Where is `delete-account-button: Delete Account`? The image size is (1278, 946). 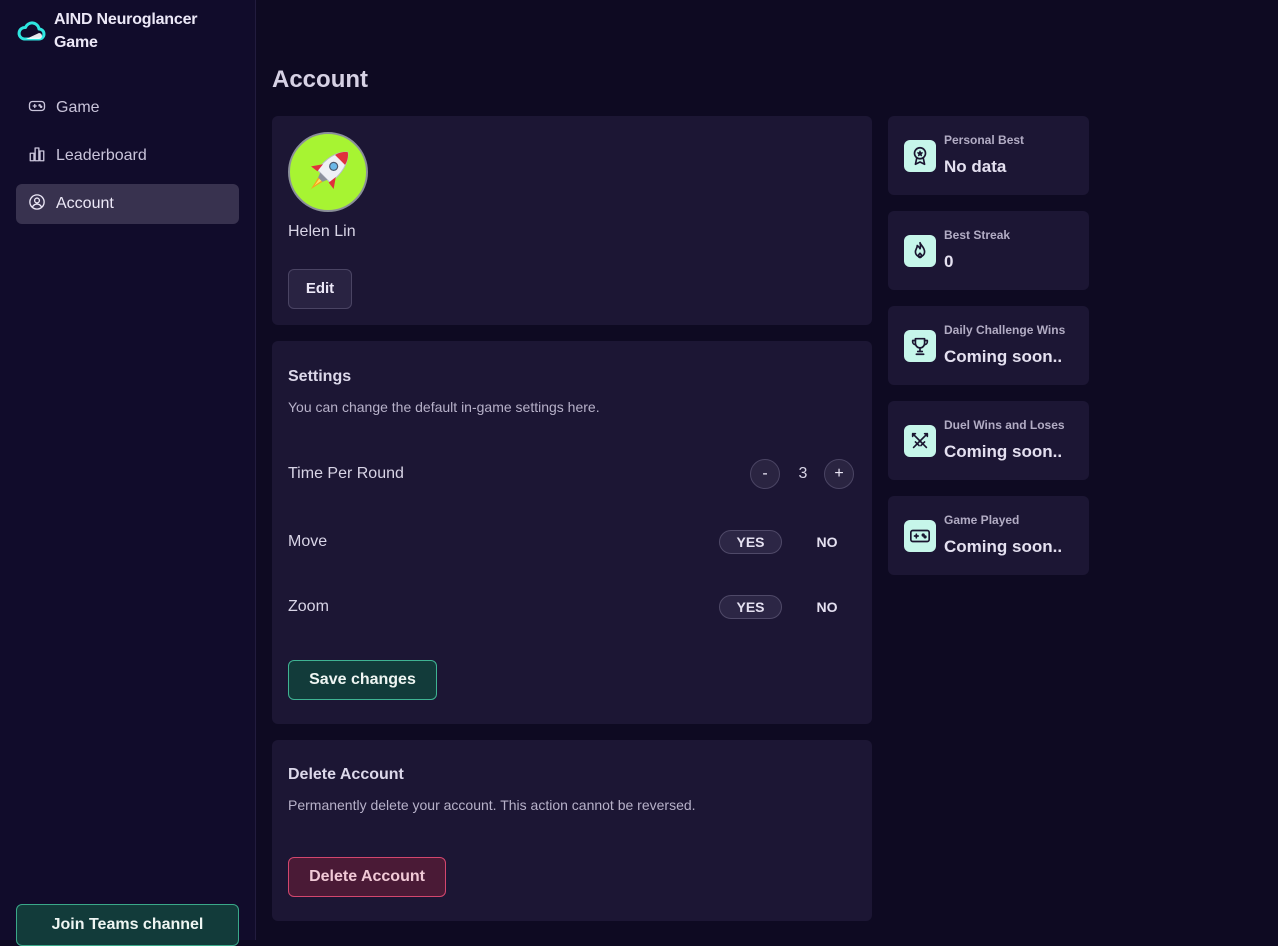
delete-account-button: Delete Account is located at coordinates (367, 877).